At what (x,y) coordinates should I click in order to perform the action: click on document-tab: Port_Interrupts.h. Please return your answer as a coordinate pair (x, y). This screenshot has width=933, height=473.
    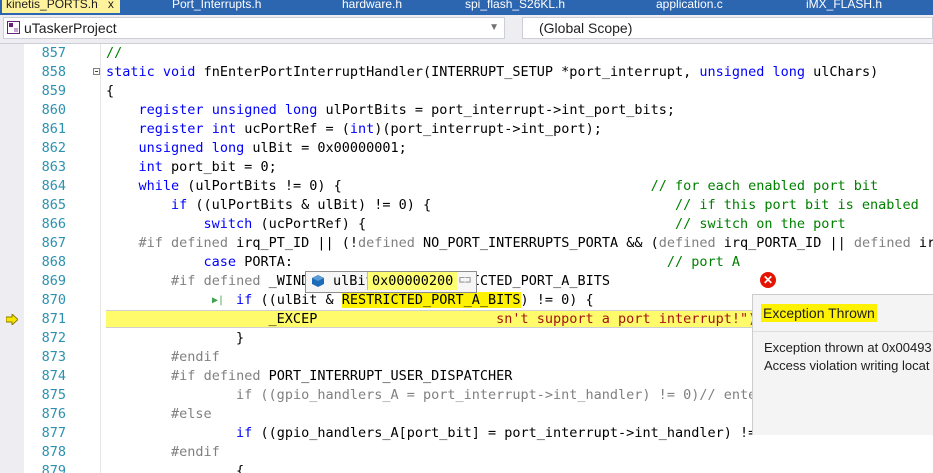
    Looking at the image, I should click on (216, 6).